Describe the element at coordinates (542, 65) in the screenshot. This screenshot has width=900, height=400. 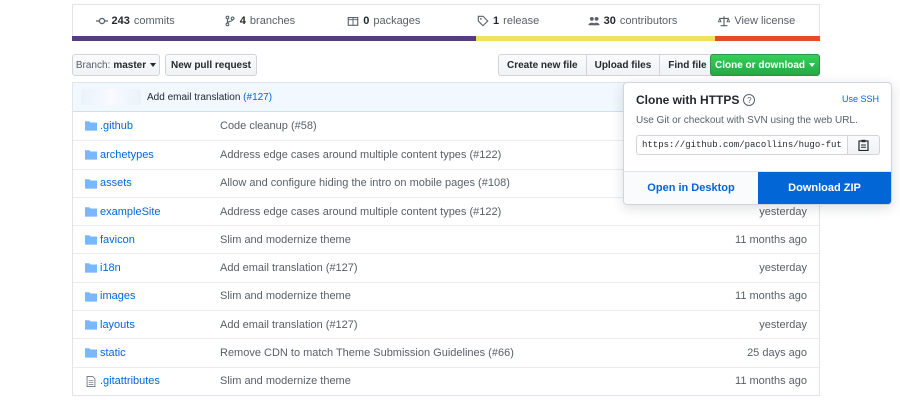
I see `create-new-file-button: Create new file` at that location.